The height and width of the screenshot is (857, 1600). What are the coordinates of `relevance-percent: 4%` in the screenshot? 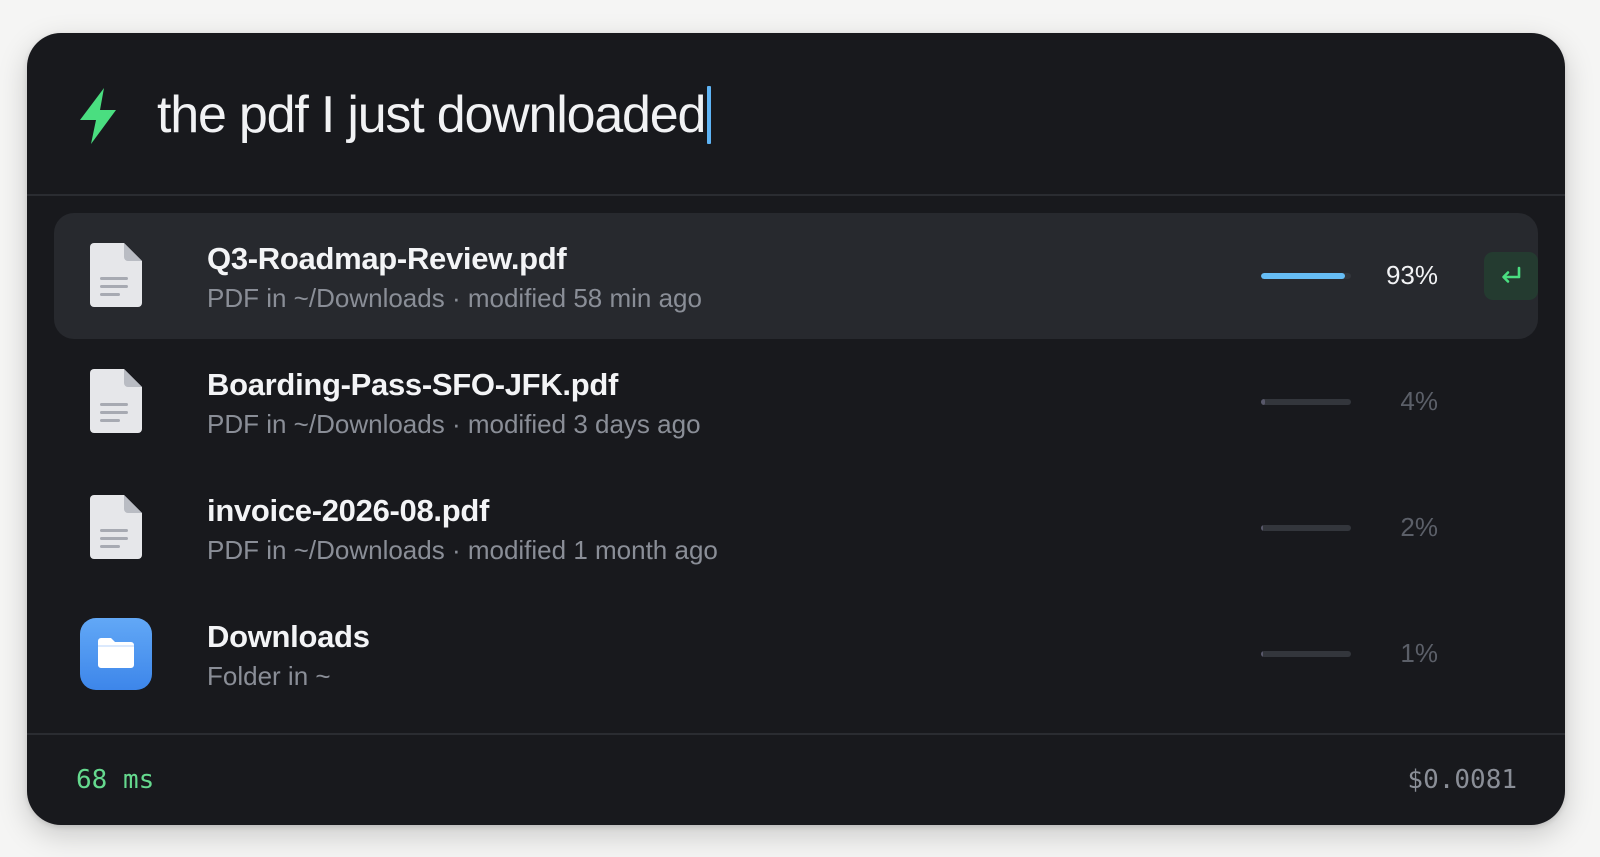 It's located at (1419, 401).